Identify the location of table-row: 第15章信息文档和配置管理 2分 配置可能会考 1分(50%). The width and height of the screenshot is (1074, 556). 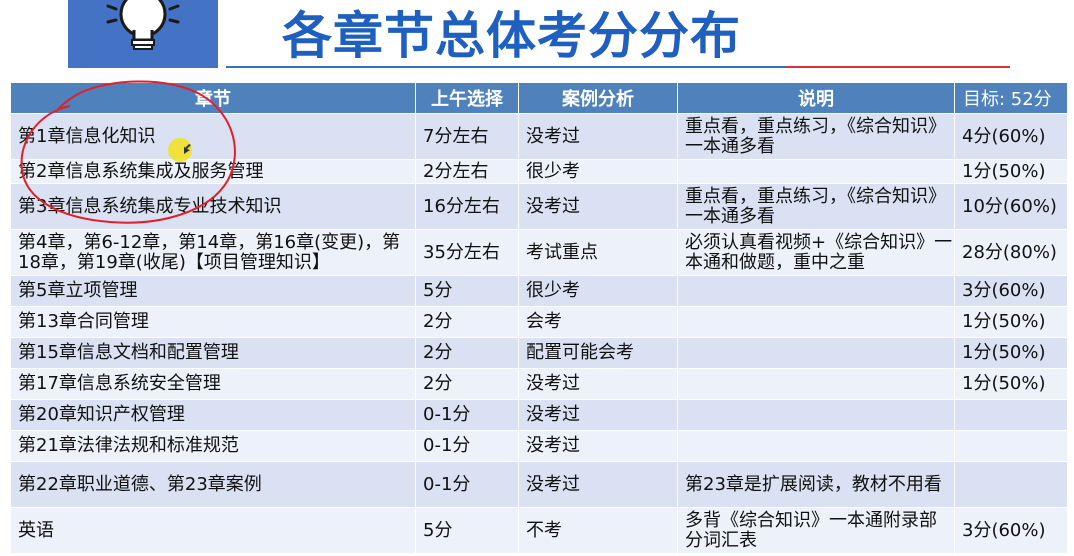
(539, 353).